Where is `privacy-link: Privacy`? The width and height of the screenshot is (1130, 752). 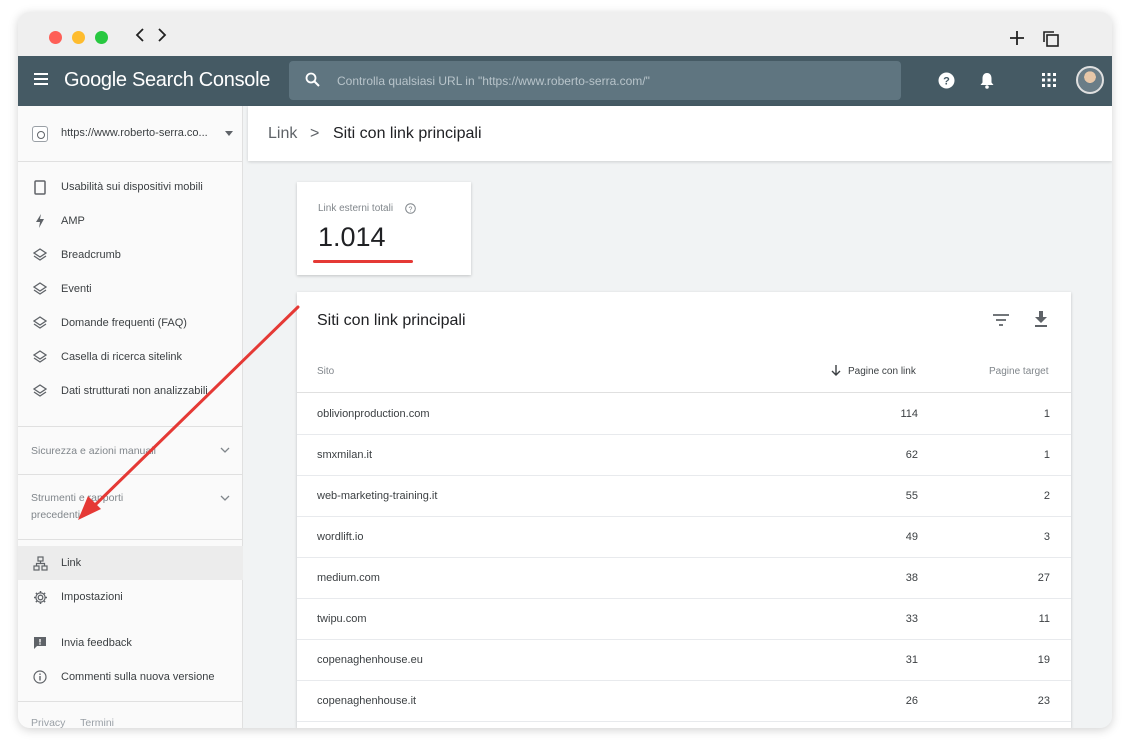 privacy-link: Privacy is located at coordinates (48, 722).